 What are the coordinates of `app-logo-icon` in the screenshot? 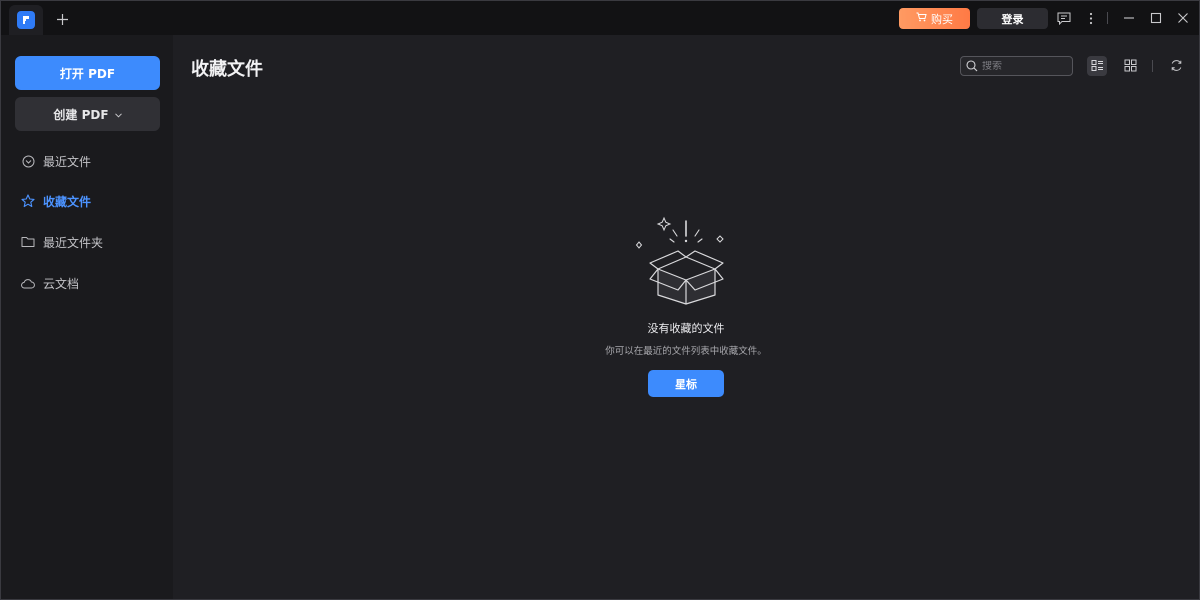 It's located at (26, 20).